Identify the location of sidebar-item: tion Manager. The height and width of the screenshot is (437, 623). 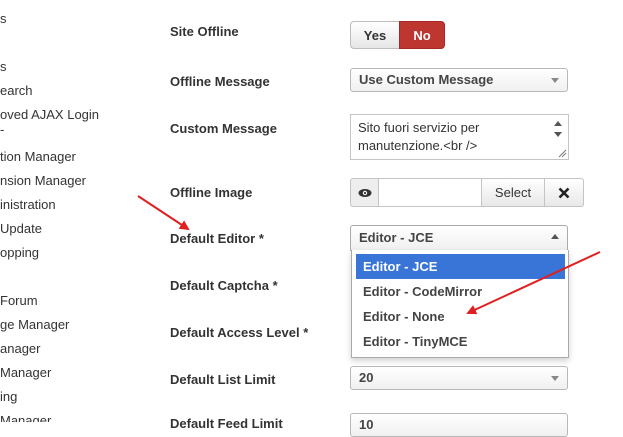
(38, 156).